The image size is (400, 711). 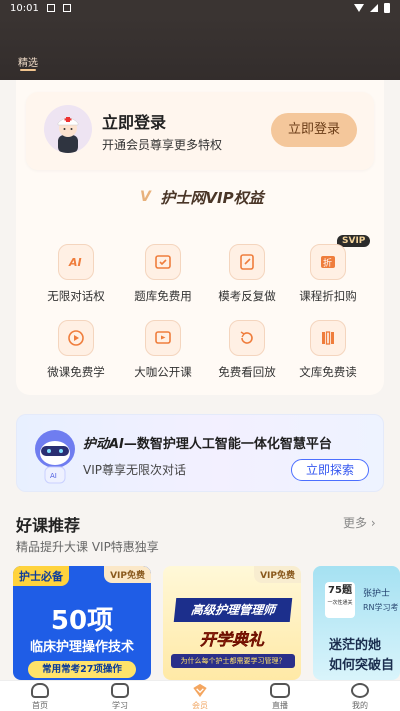 What do you see at coordinates (355, 645) in the screenshot?
I see `course-line1: 迷茫的她` at bounding box center [355, 645].